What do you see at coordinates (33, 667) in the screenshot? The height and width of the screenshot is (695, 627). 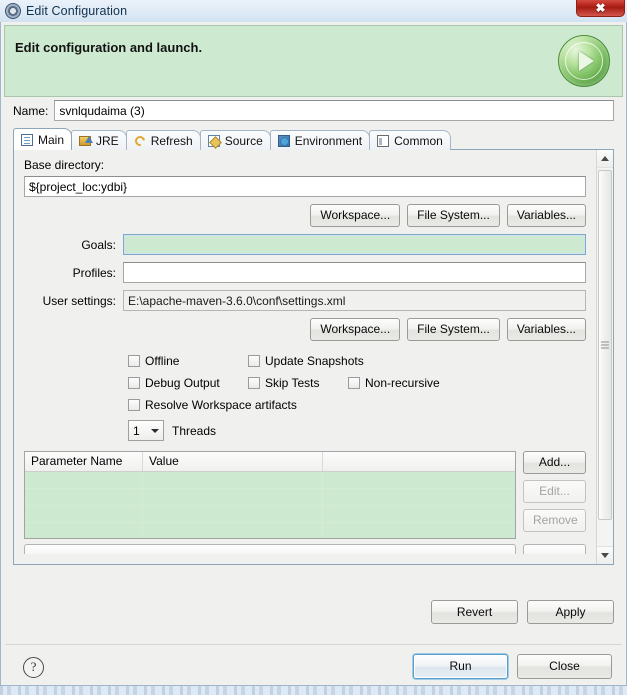 I see `help-icon: ?` at bounding box center [33, 667].